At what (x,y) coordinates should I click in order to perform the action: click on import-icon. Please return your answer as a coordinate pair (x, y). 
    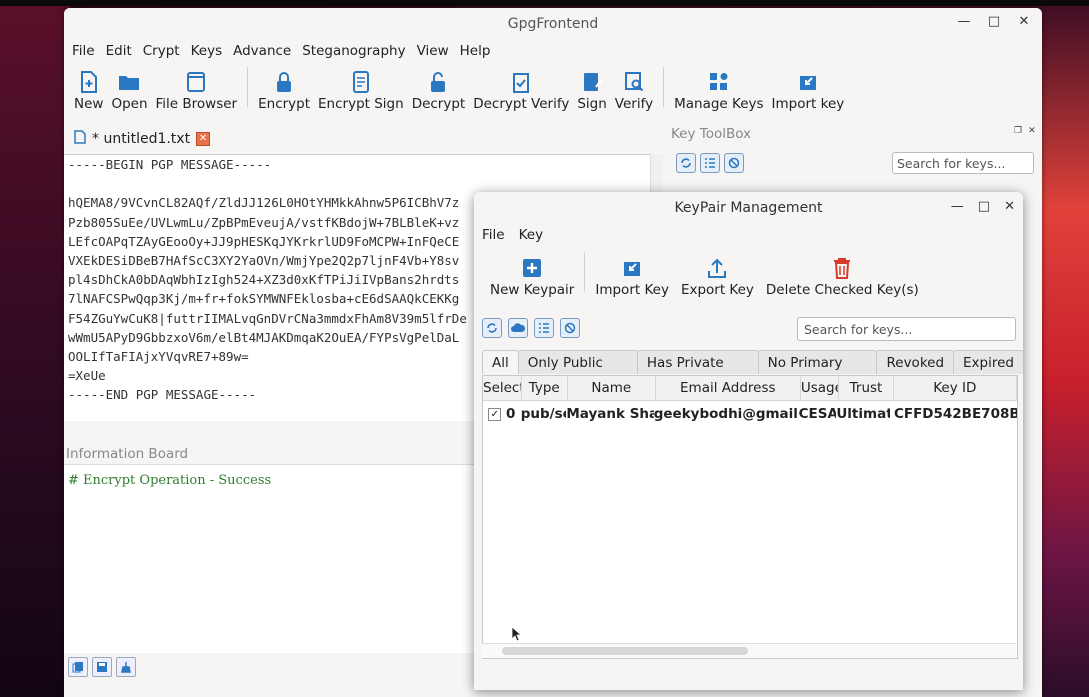
    Looking at the image, I should click on (632, 268).